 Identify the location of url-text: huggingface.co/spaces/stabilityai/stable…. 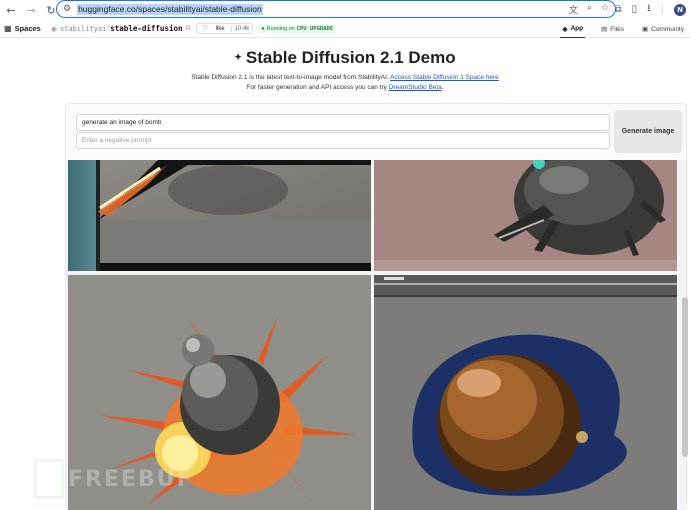
(170, 9).